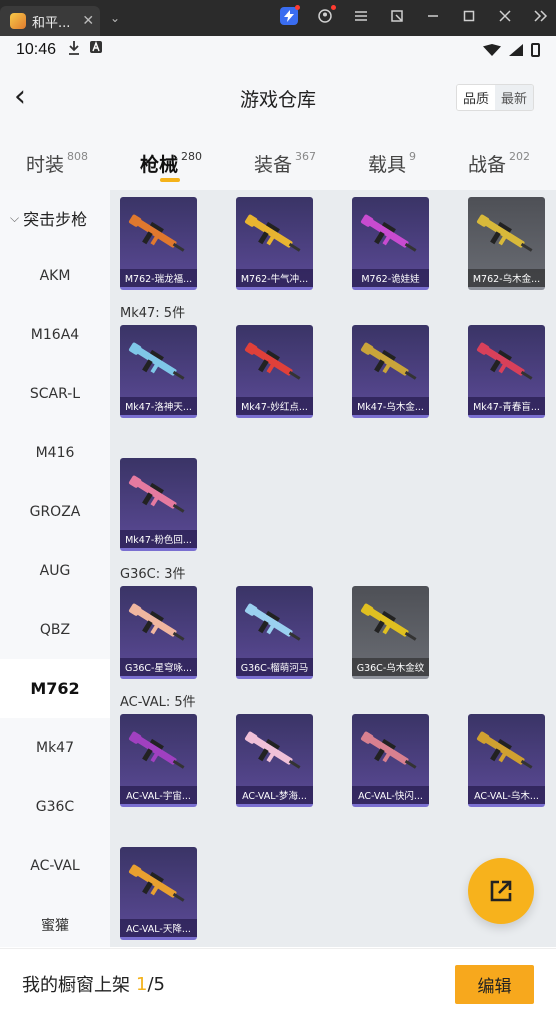  What do you see at coordinates (76, 985) in the screenshot?
I see `showcase-label: 我的橱窗上架` at bounding box center [76, 985].